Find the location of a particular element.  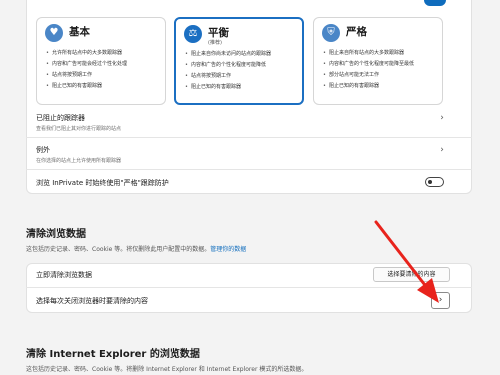

exceptions-title: 例外 is located at coordinates (43, 150).